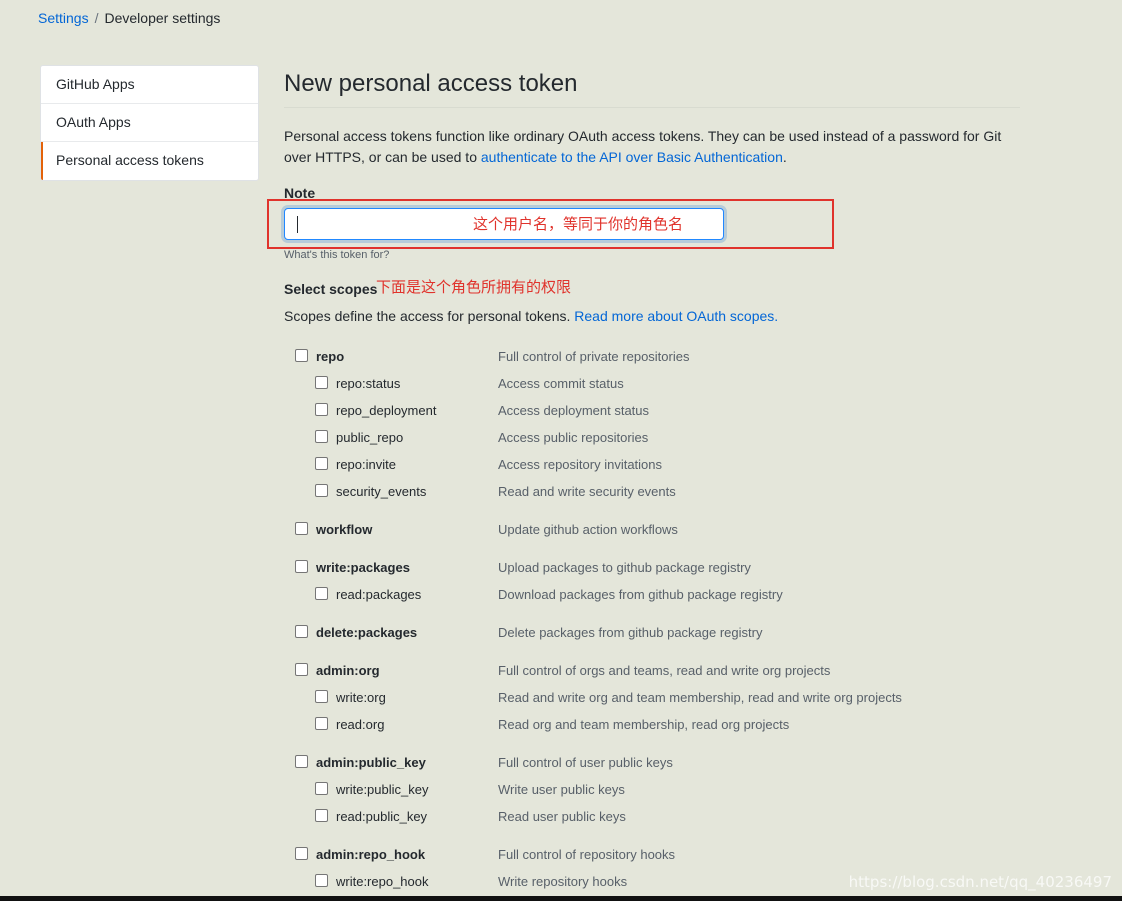  I want to click on scope-checkbox-workflow, so click(301, 528).